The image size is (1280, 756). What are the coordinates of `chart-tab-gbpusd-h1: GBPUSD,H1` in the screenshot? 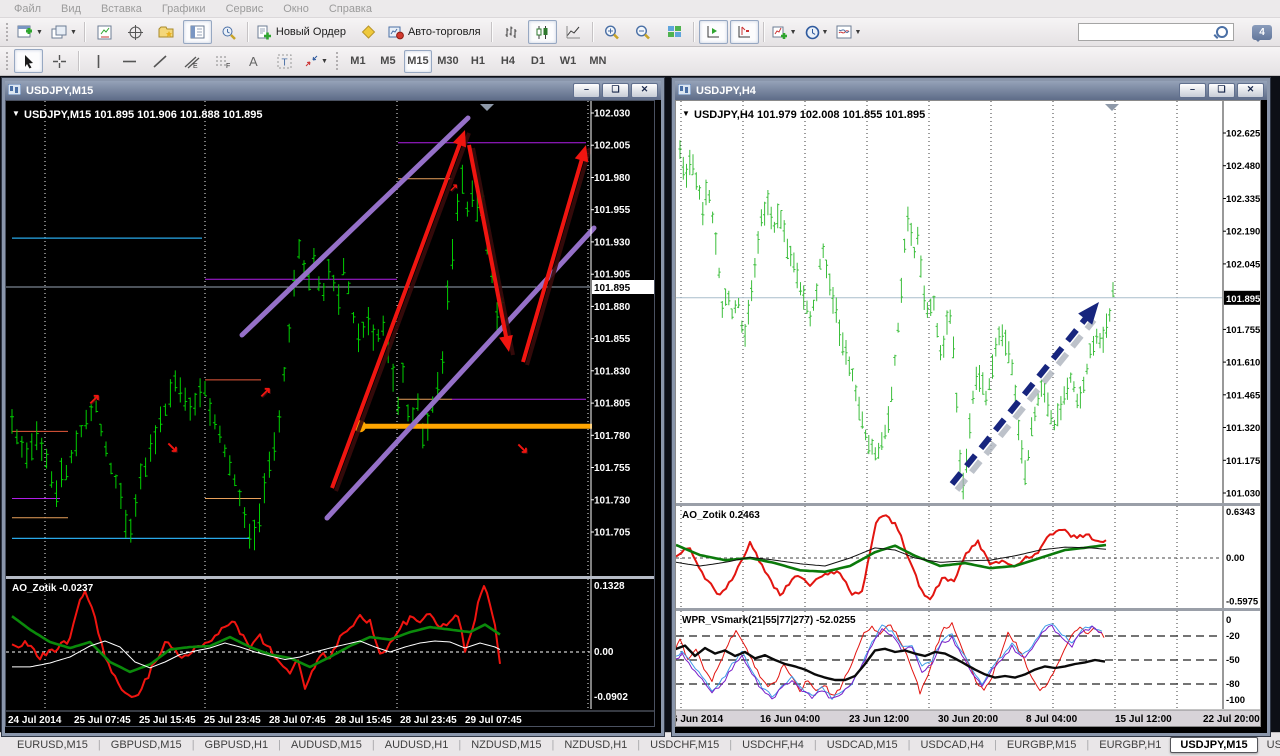 It's located at (237, 745).